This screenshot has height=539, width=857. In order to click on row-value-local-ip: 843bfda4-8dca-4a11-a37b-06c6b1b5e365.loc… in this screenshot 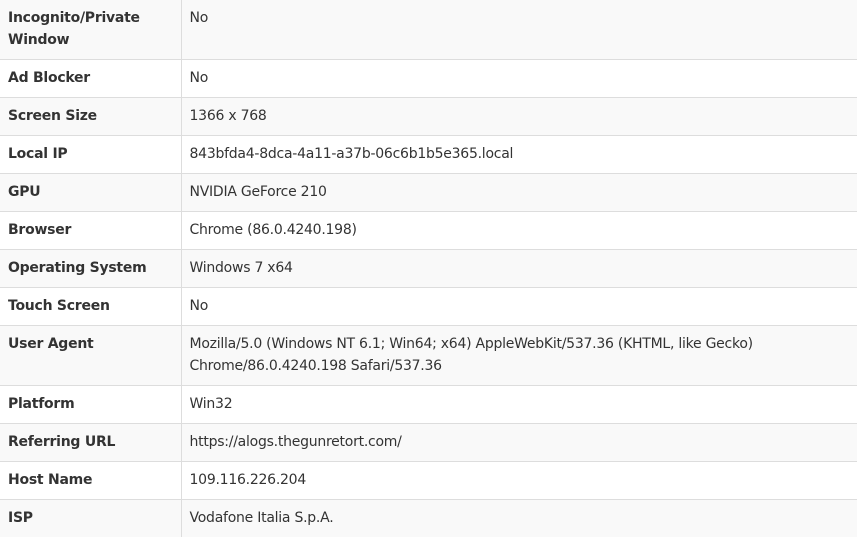, I will do `click(519, 154)`.